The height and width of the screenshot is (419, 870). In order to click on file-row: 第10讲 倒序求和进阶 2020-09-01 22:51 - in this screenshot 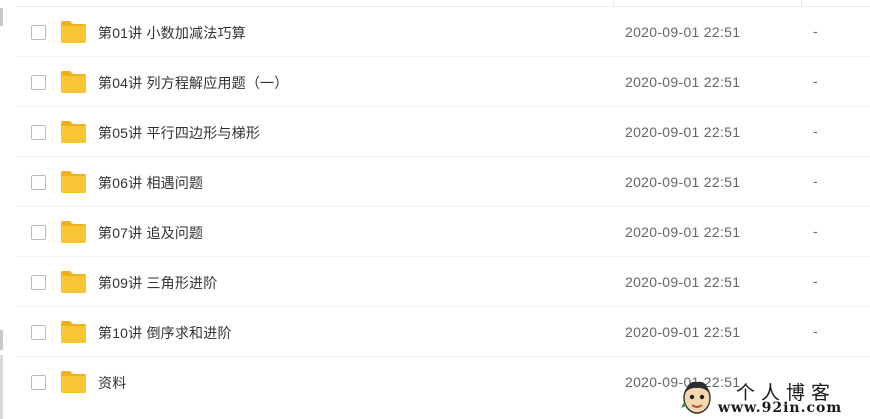, I will do `click(443, 331)`.